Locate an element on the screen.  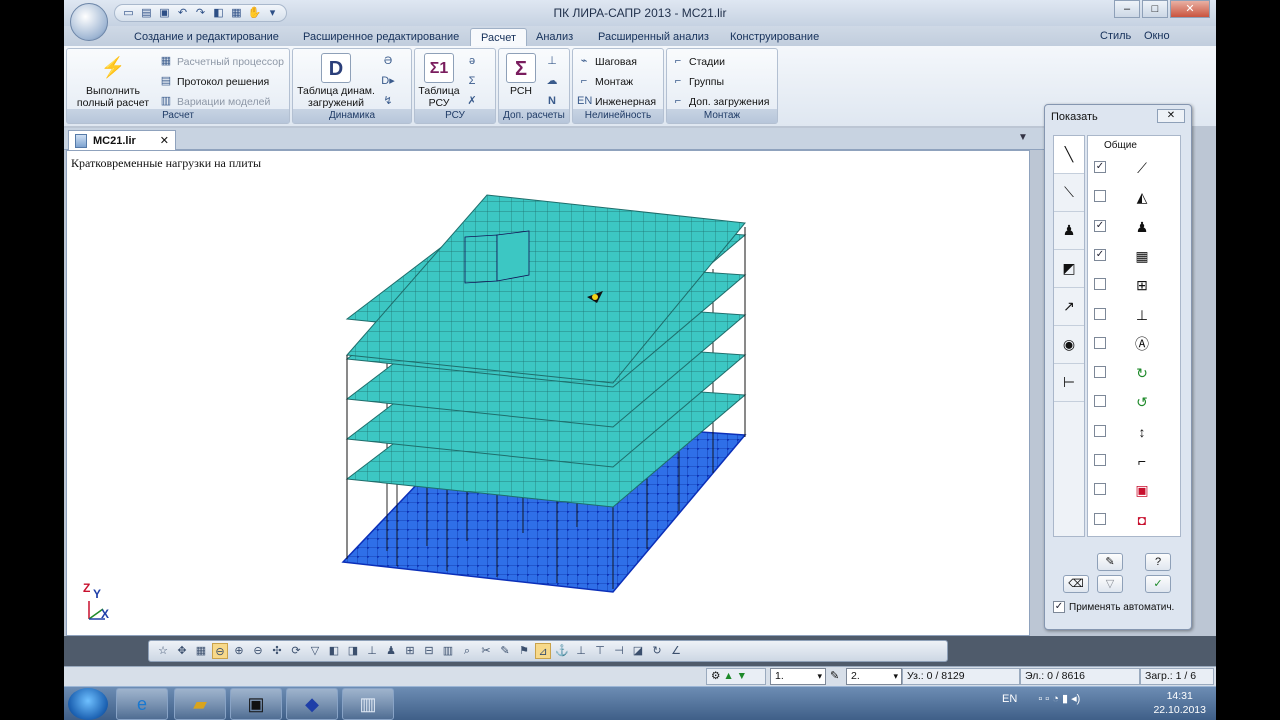
zoom-out-icon: ⊖ is located at coordinates (258, 651).